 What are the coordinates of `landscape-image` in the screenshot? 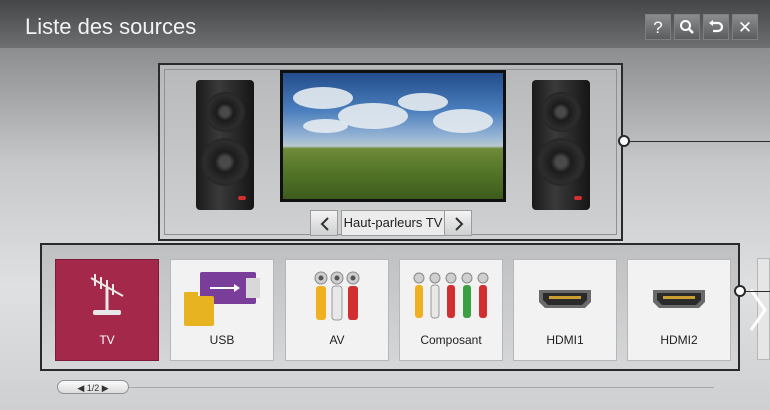 It's located at (393, 136).